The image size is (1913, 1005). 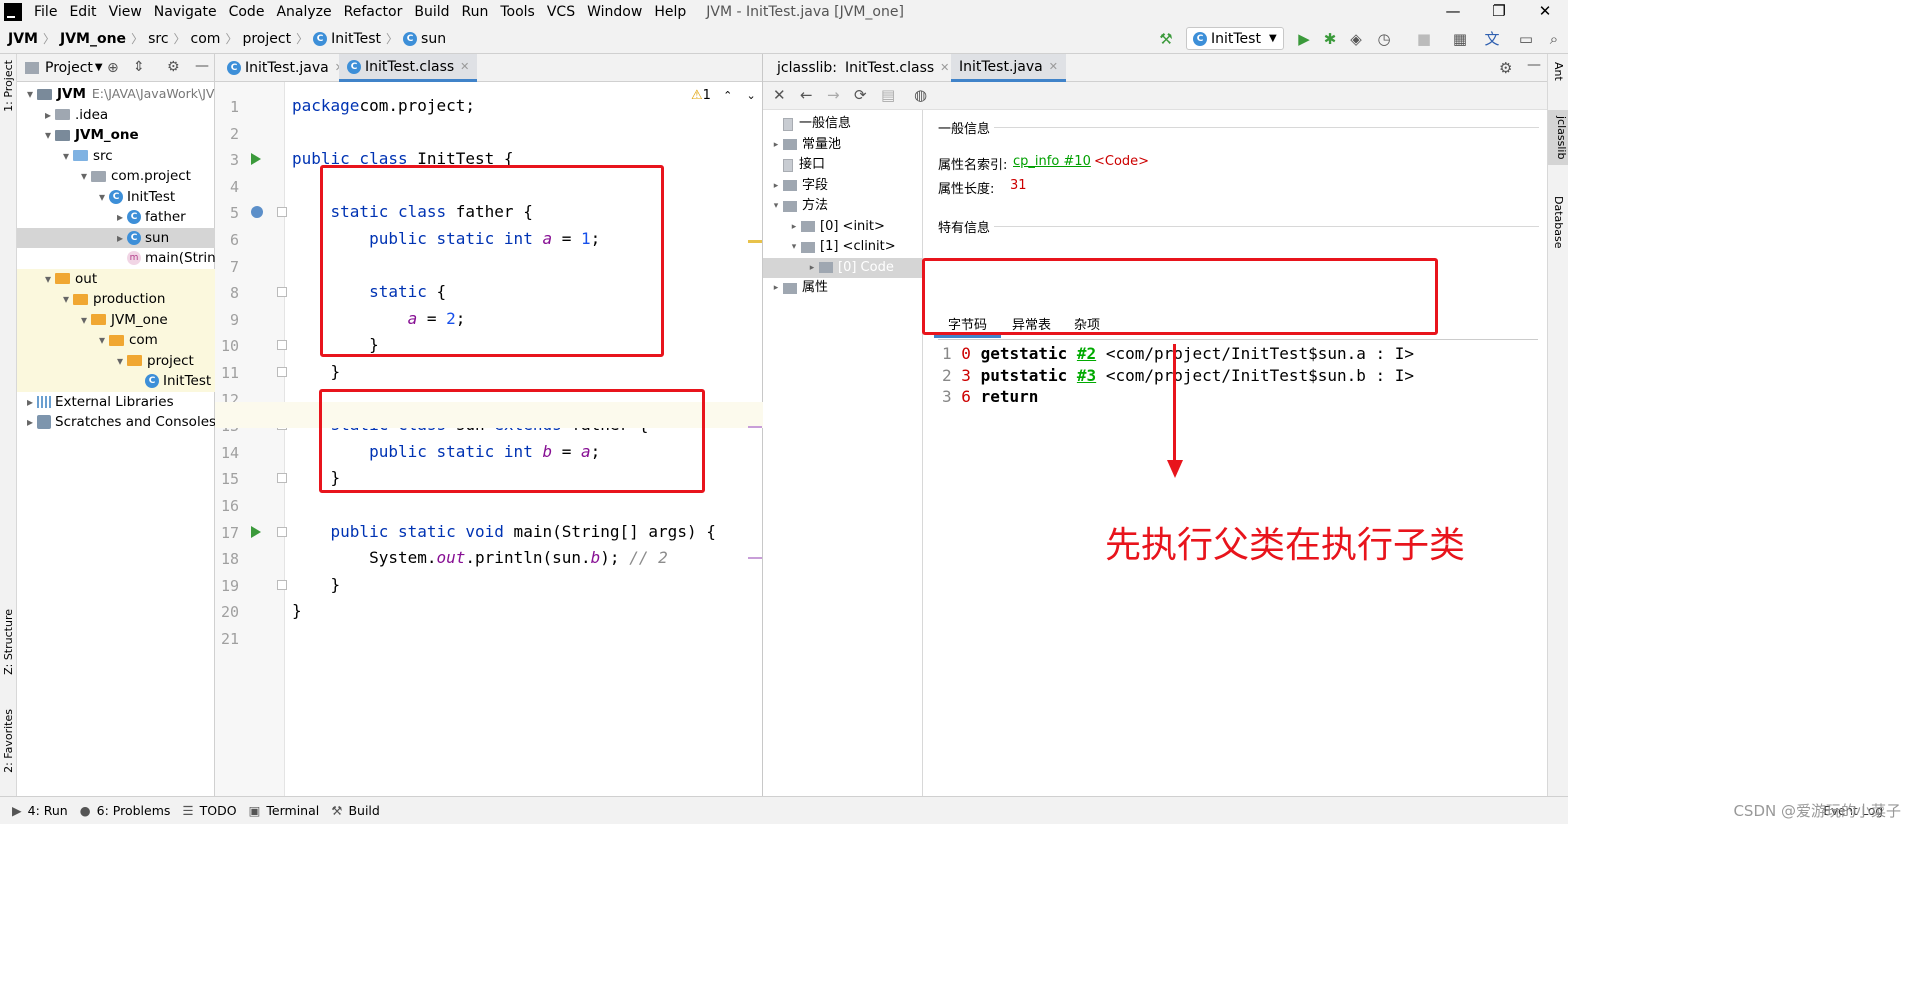 What do you see at coordinates (285, 68) in the screenshot?
I see `editor-tab: CInitTest.java✕` at bounding box center [285, 68].